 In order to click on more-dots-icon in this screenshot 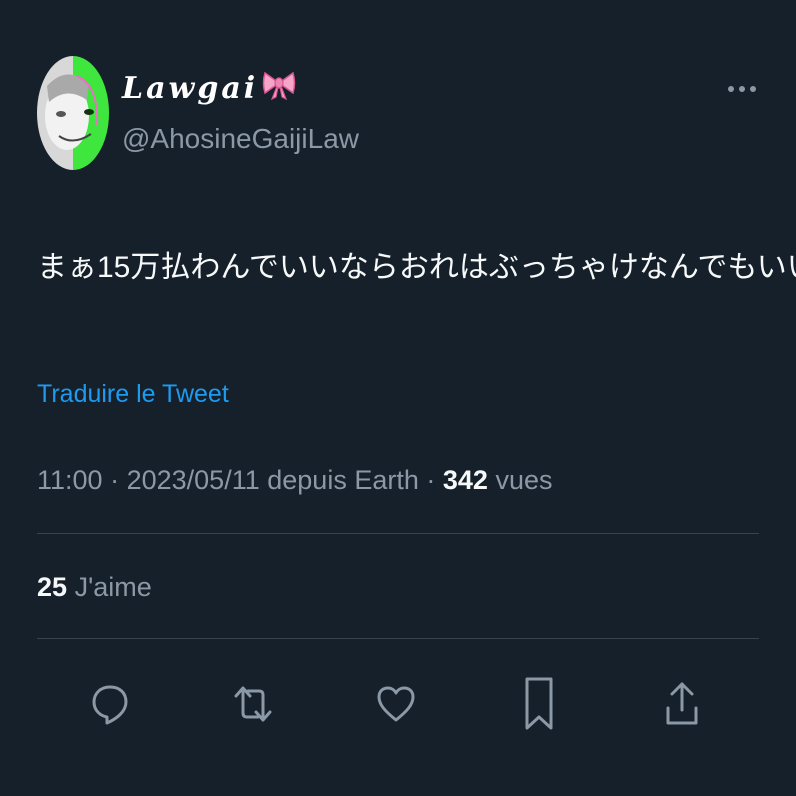, I will do `click(742, 89)`.